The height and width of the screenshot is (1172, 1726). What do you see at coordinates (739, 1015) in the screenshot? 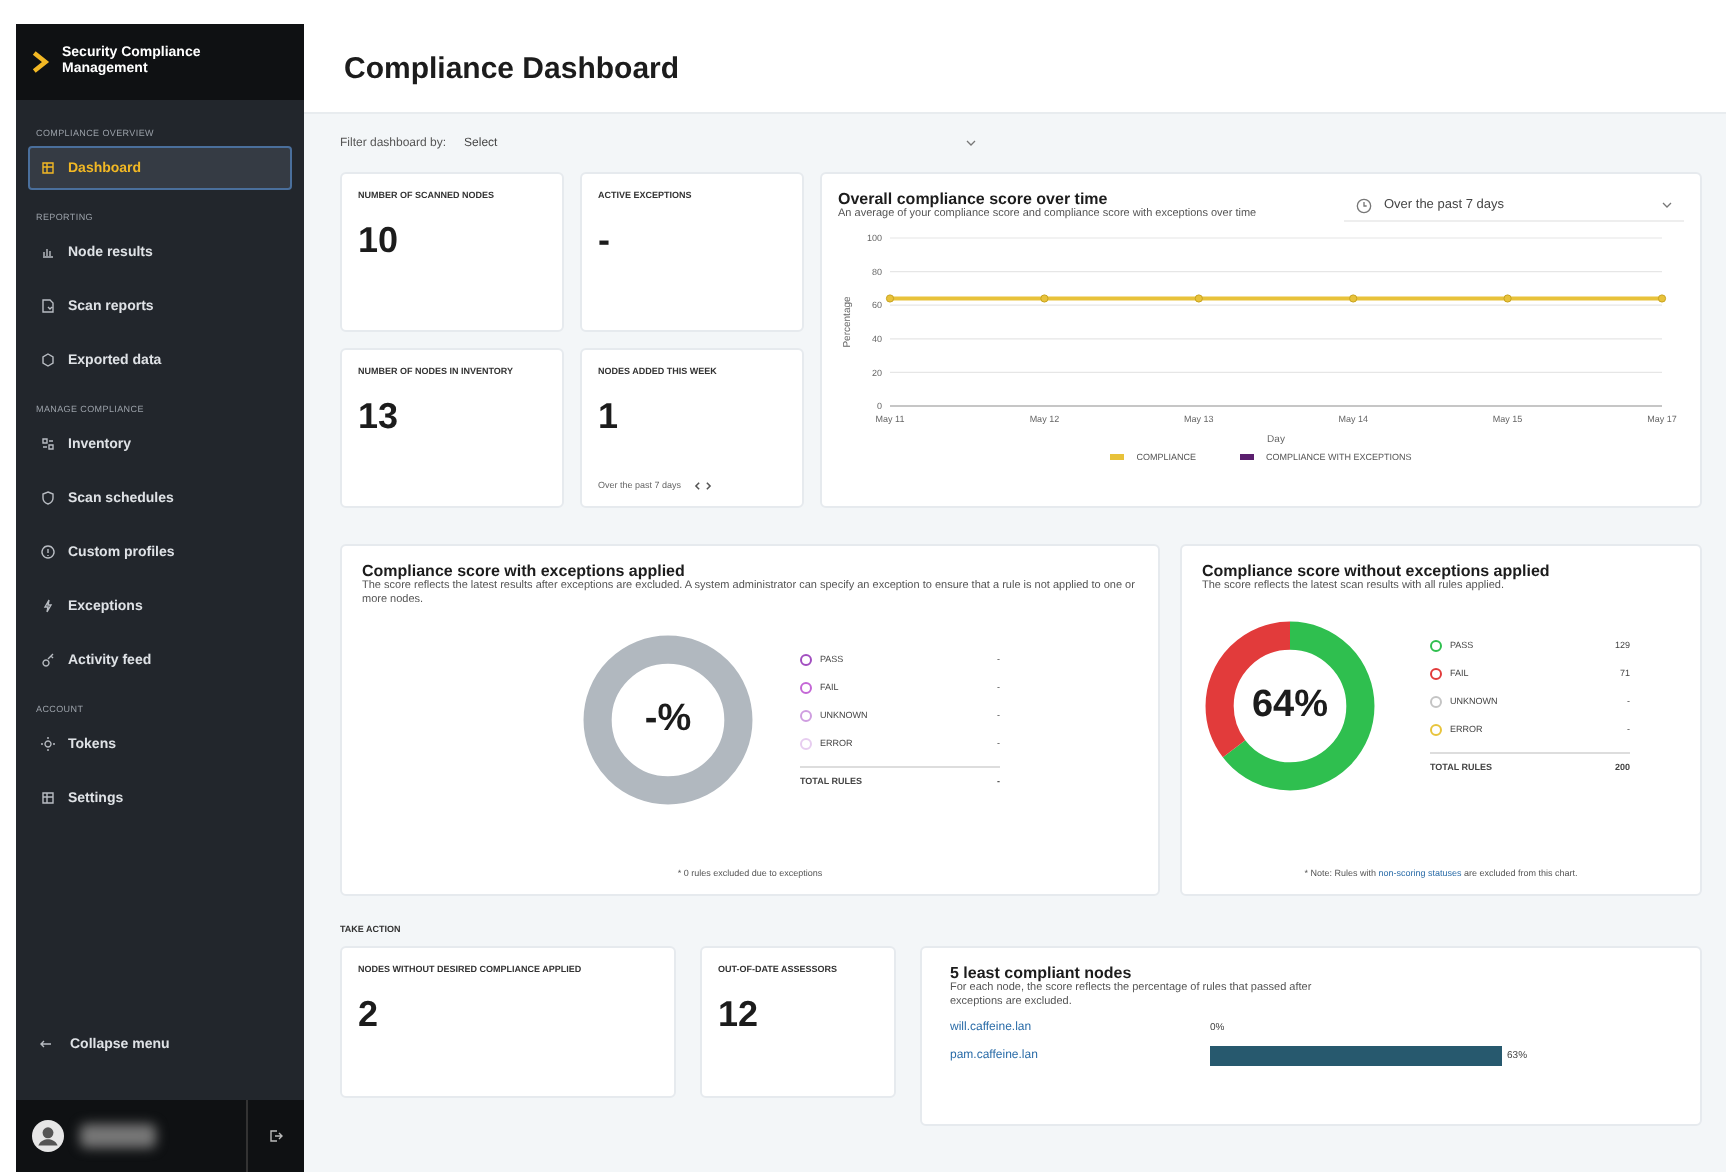
I see `stat-value: 12` at bounding box center [739, 1015].